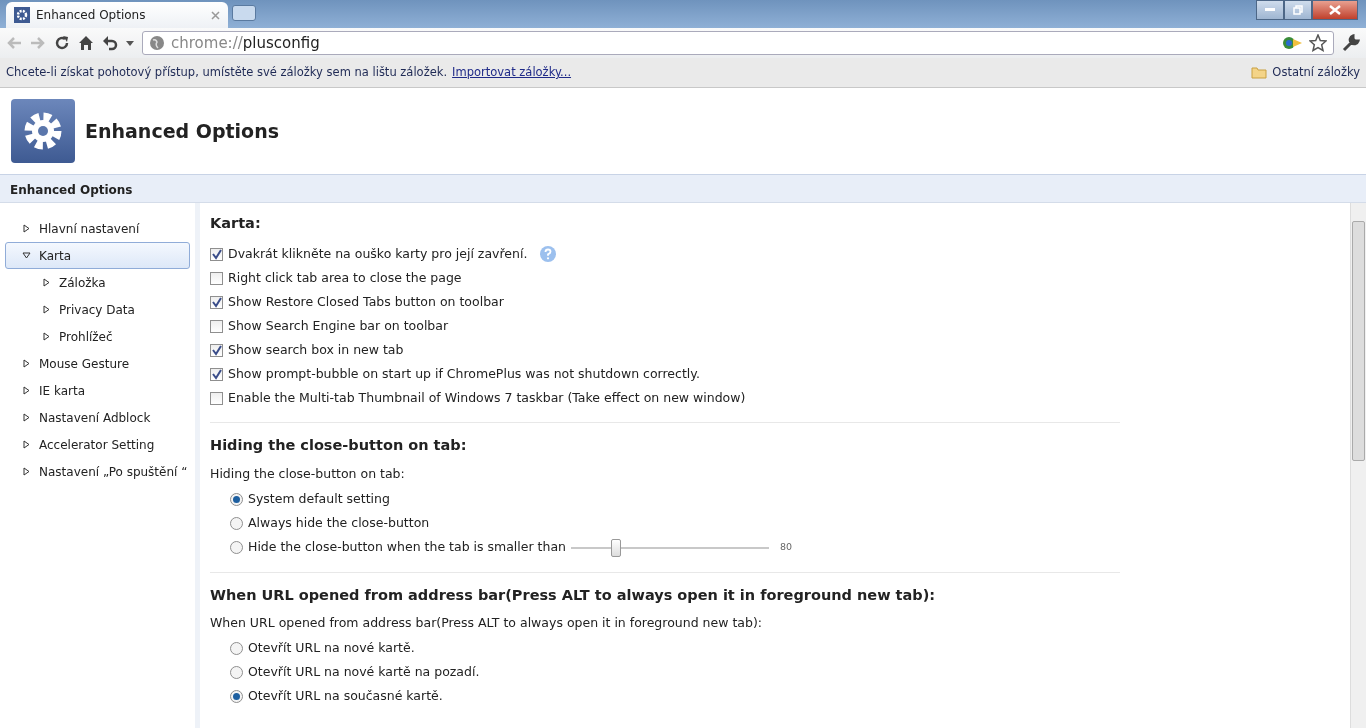 This screenshot has width=1366, height=728. I want to click on tree-item: Nastavení „Po spuštění “, so click(97, 471).